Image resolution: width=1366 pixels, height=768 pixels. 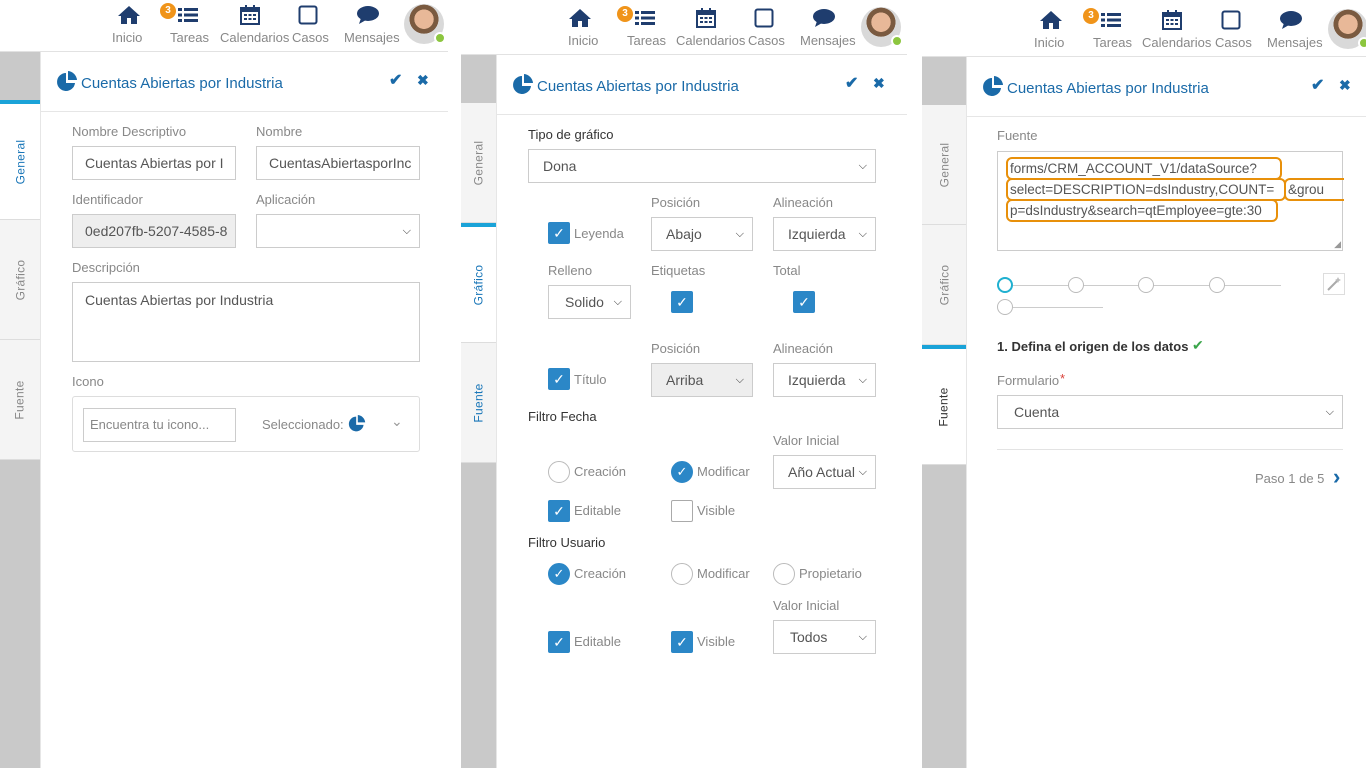 What do you see at coordinates (600, 471) in the screenshot?
I see `fecha-creacion-label: Creación` at bounding box center [600, 471].